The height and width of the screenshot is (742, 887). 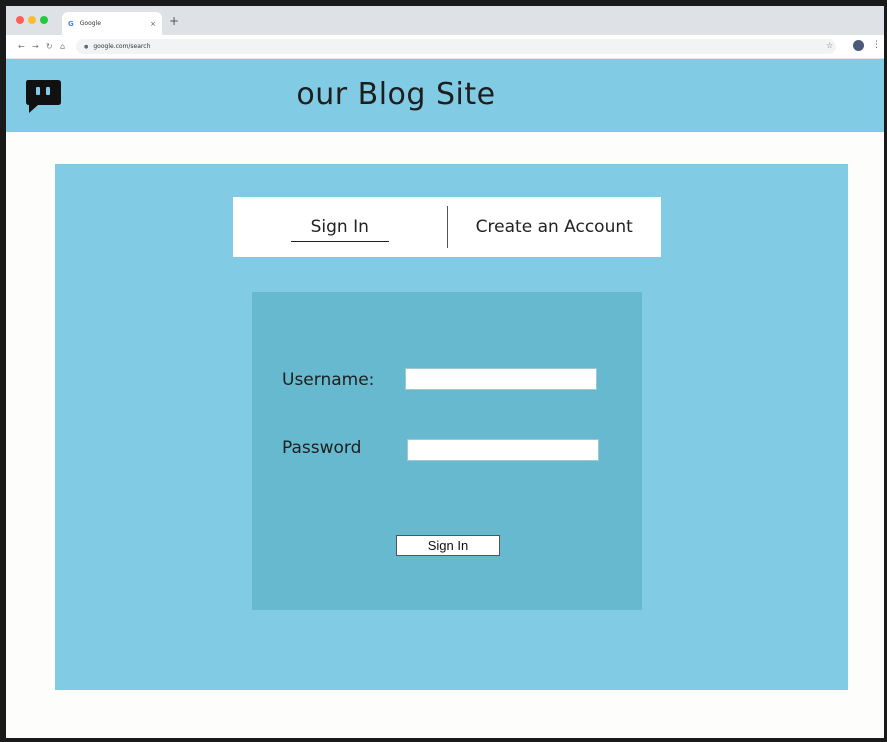 I want to click on lock-icon: ●, so click(x=86, y=46).